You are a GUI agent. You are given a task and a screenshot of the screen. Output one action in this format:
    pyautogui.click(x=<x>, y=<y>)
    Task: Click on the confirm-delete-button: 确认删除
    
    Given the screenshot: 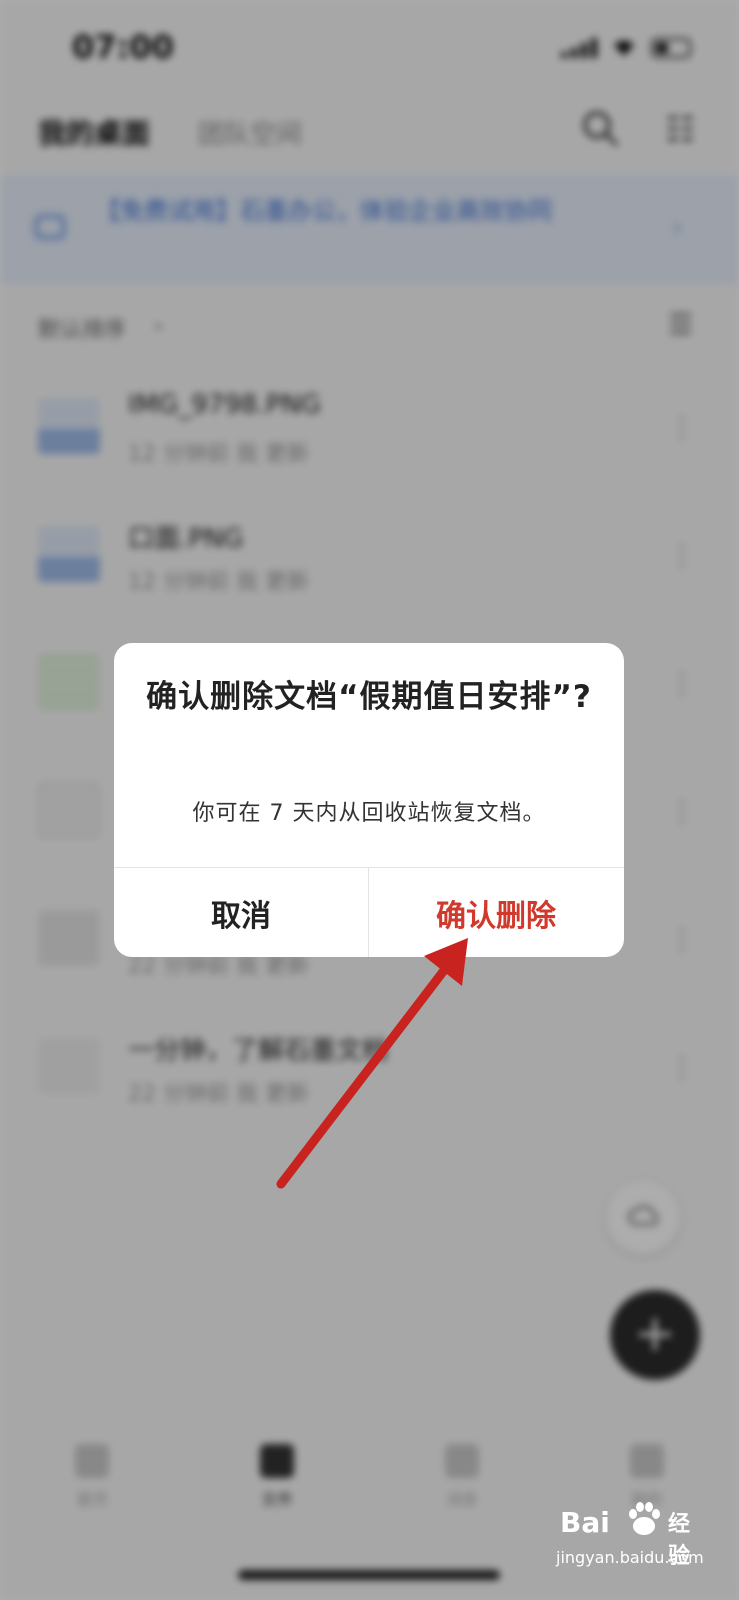 What is the action you would take?
    pyautogui.click(x=496, y=912)
    